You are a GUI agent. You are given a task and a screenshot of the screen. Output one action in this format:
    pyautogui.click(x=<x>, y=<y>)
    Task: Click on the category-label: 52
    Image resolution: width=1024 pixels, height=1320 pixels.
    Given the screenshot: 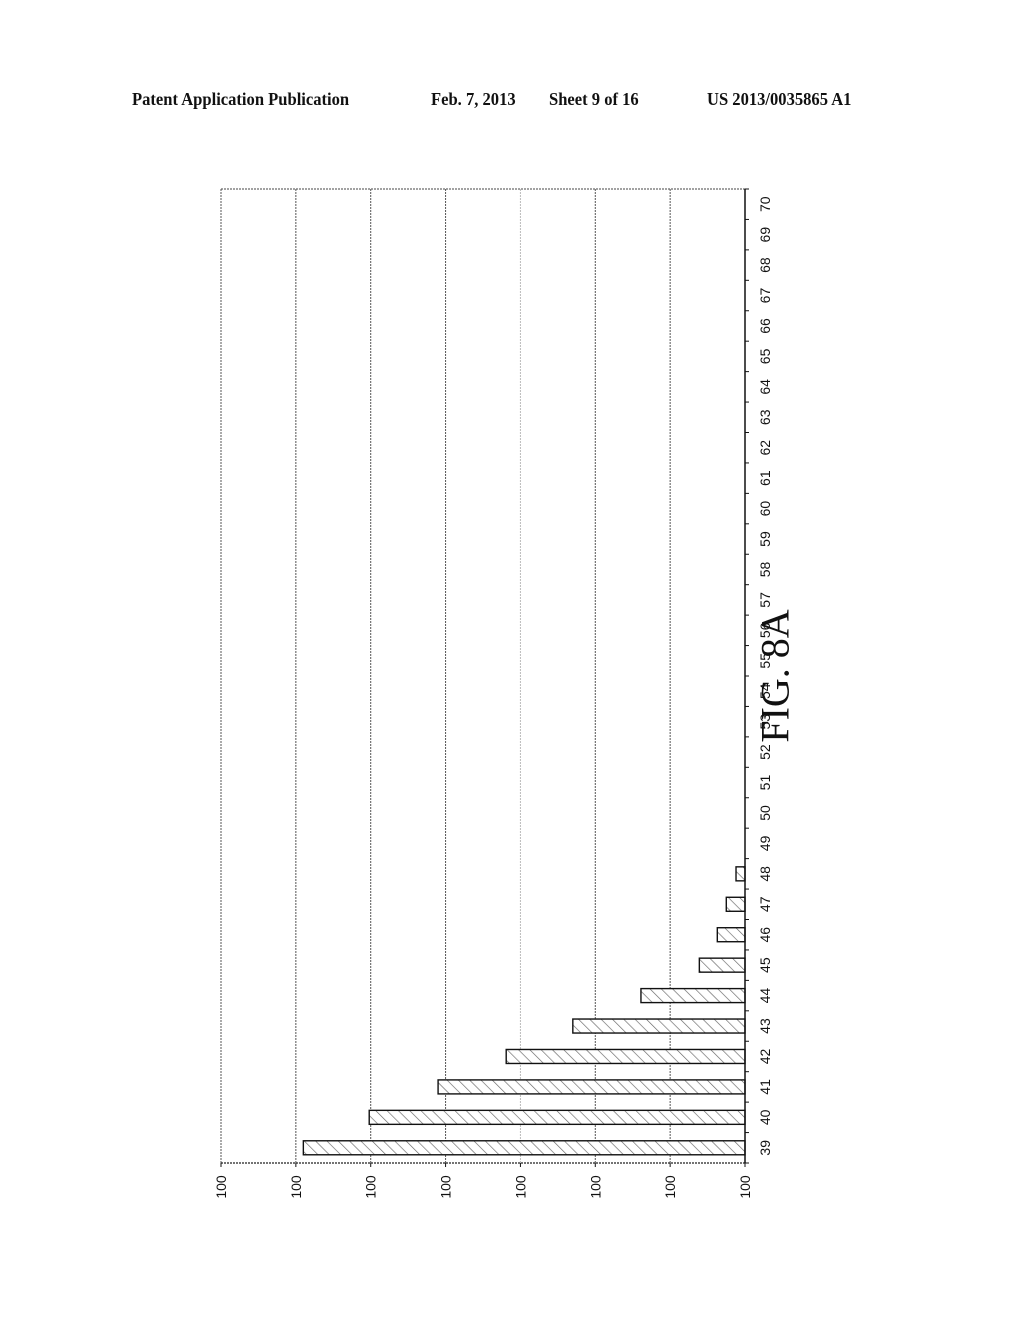 What is the action you would take?
    pyautogui.click(x=765, y=752)
    